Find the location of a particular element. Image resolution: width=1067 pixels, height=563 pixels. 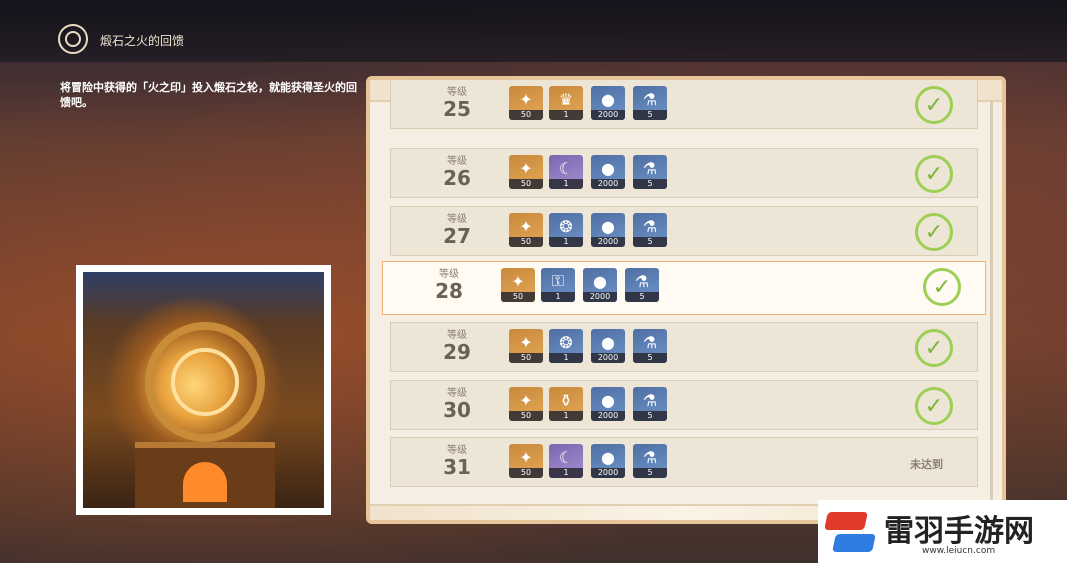

top-bar: 煅石之火的回馈 is located at coordinates (533, 31).